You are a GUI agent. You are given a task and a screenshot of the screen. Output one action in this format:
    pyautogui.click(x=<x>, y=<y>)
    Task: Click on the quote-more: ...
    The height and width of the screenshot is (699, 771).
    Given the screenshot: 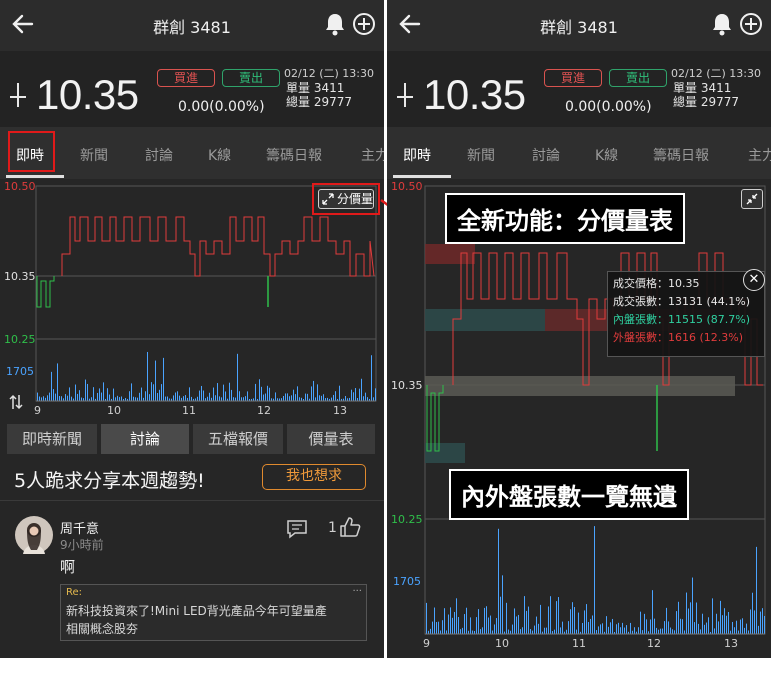 What is the action you would take?
    pyautogui.click(x=357, y=588)
    